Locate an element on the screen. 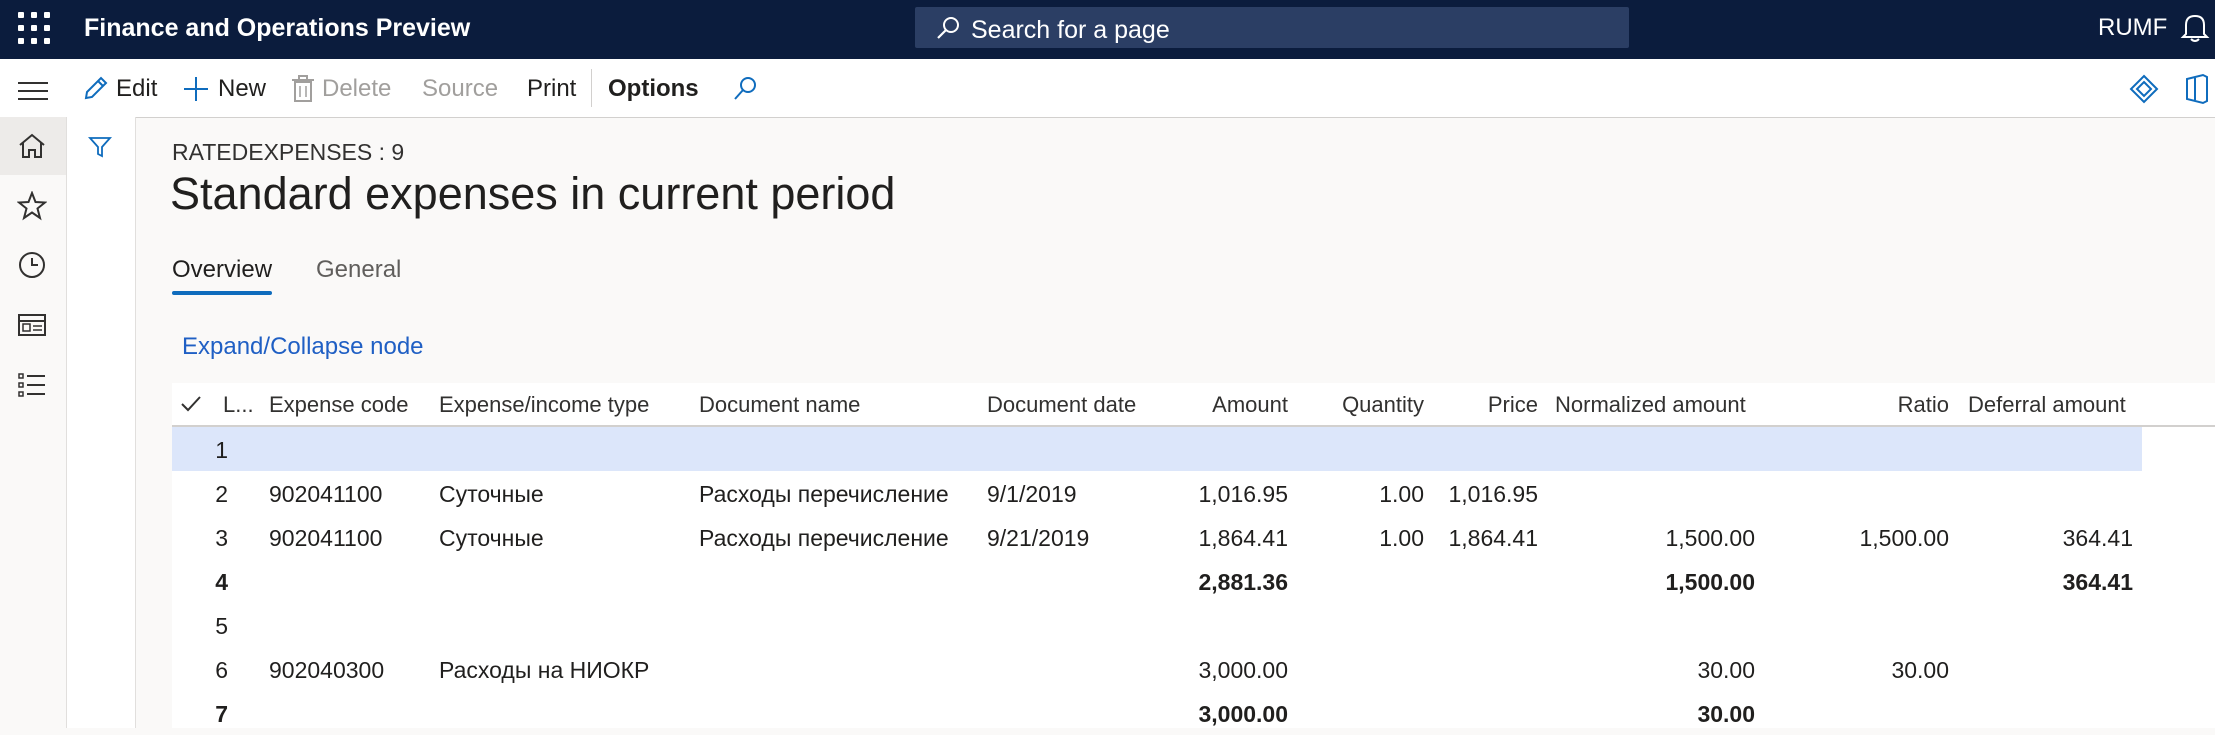  company-picker: RUMF is located at coordinates (2132, 28).